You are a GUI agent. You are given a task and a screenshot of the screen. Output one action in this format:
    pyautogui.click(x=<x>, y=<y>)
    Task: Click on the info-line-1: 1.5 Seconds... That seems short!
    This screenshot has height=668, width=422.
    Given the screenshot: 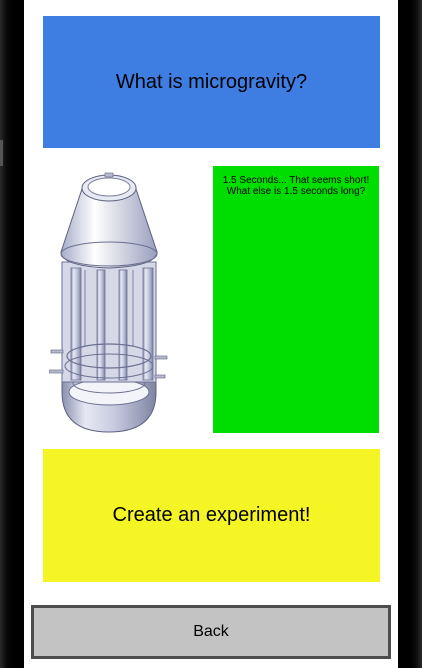 What is the action you would take?
    pyautogui.click(x=296, y=180)
    